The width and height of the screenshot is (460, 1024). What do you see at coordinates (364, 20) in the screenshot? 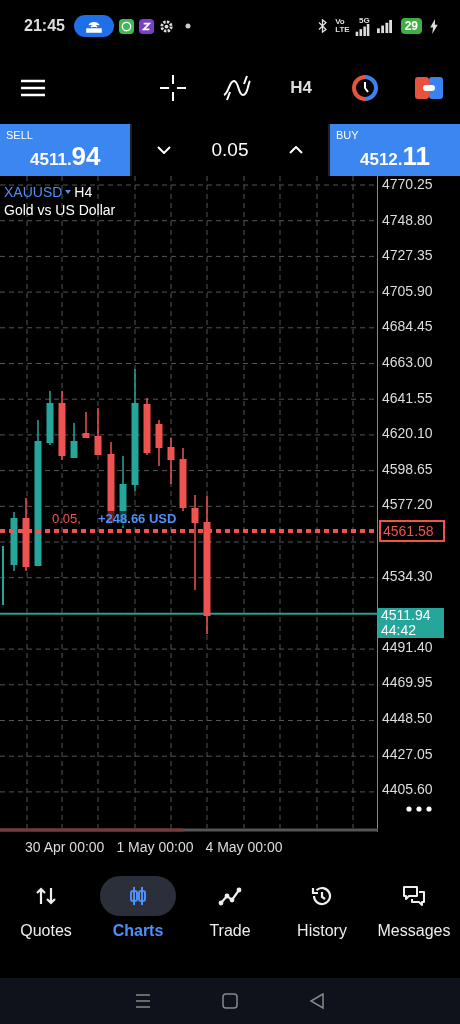
I see `network-label: 5G` at bounding box center [364, 20].